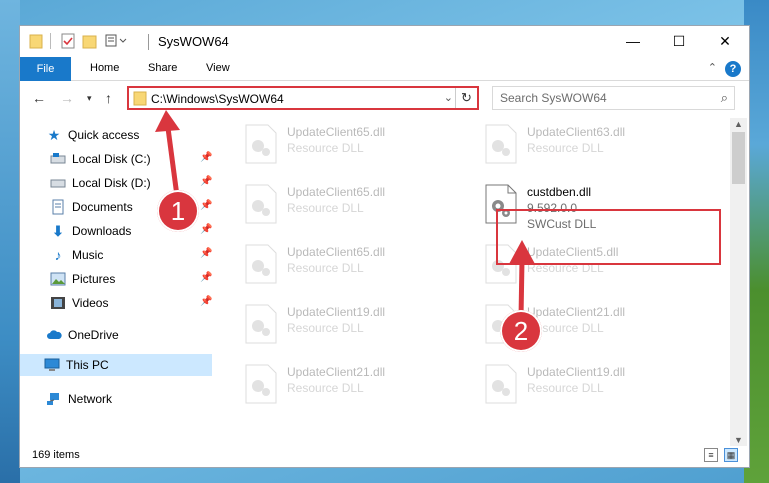 Image resolution: width=769 pixels, height=483 pixels. I want to click on scrollbar-thumb, so click(738, 158).